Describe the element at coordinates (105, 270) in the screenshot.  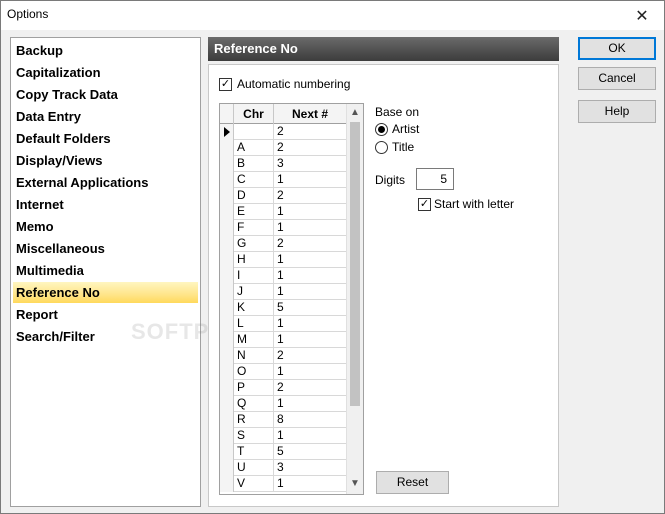
I see `category-item: Multimedia` at that location.